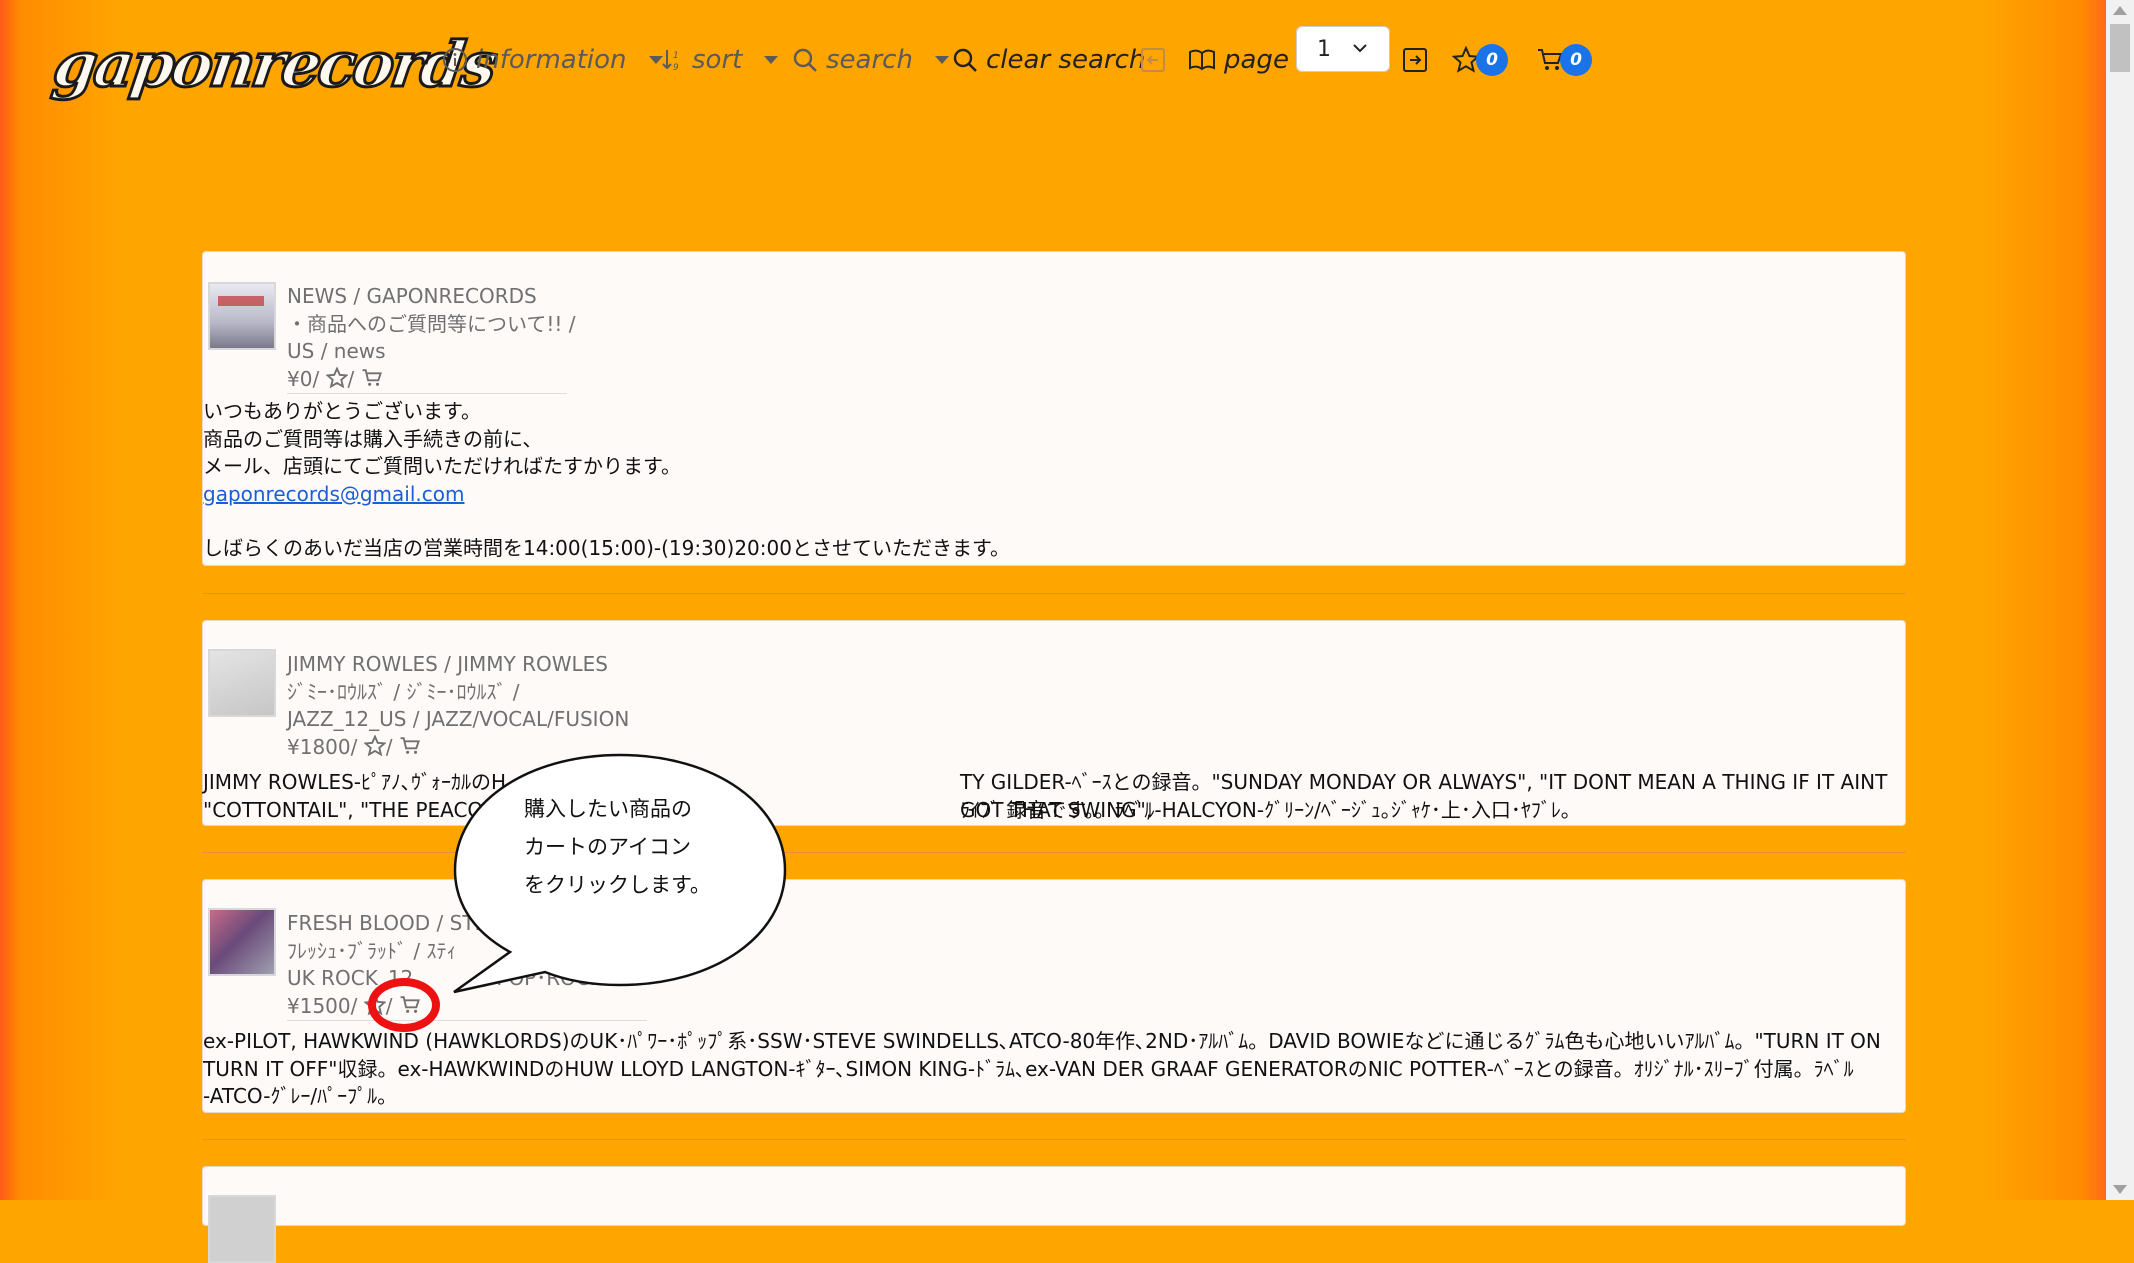 The height and width of the screenshot is (1263, 2134). What do you see at coordinates (404, 1005) in the screenshot?
I see `highlight-circle` at bounding box center [404, 1005].